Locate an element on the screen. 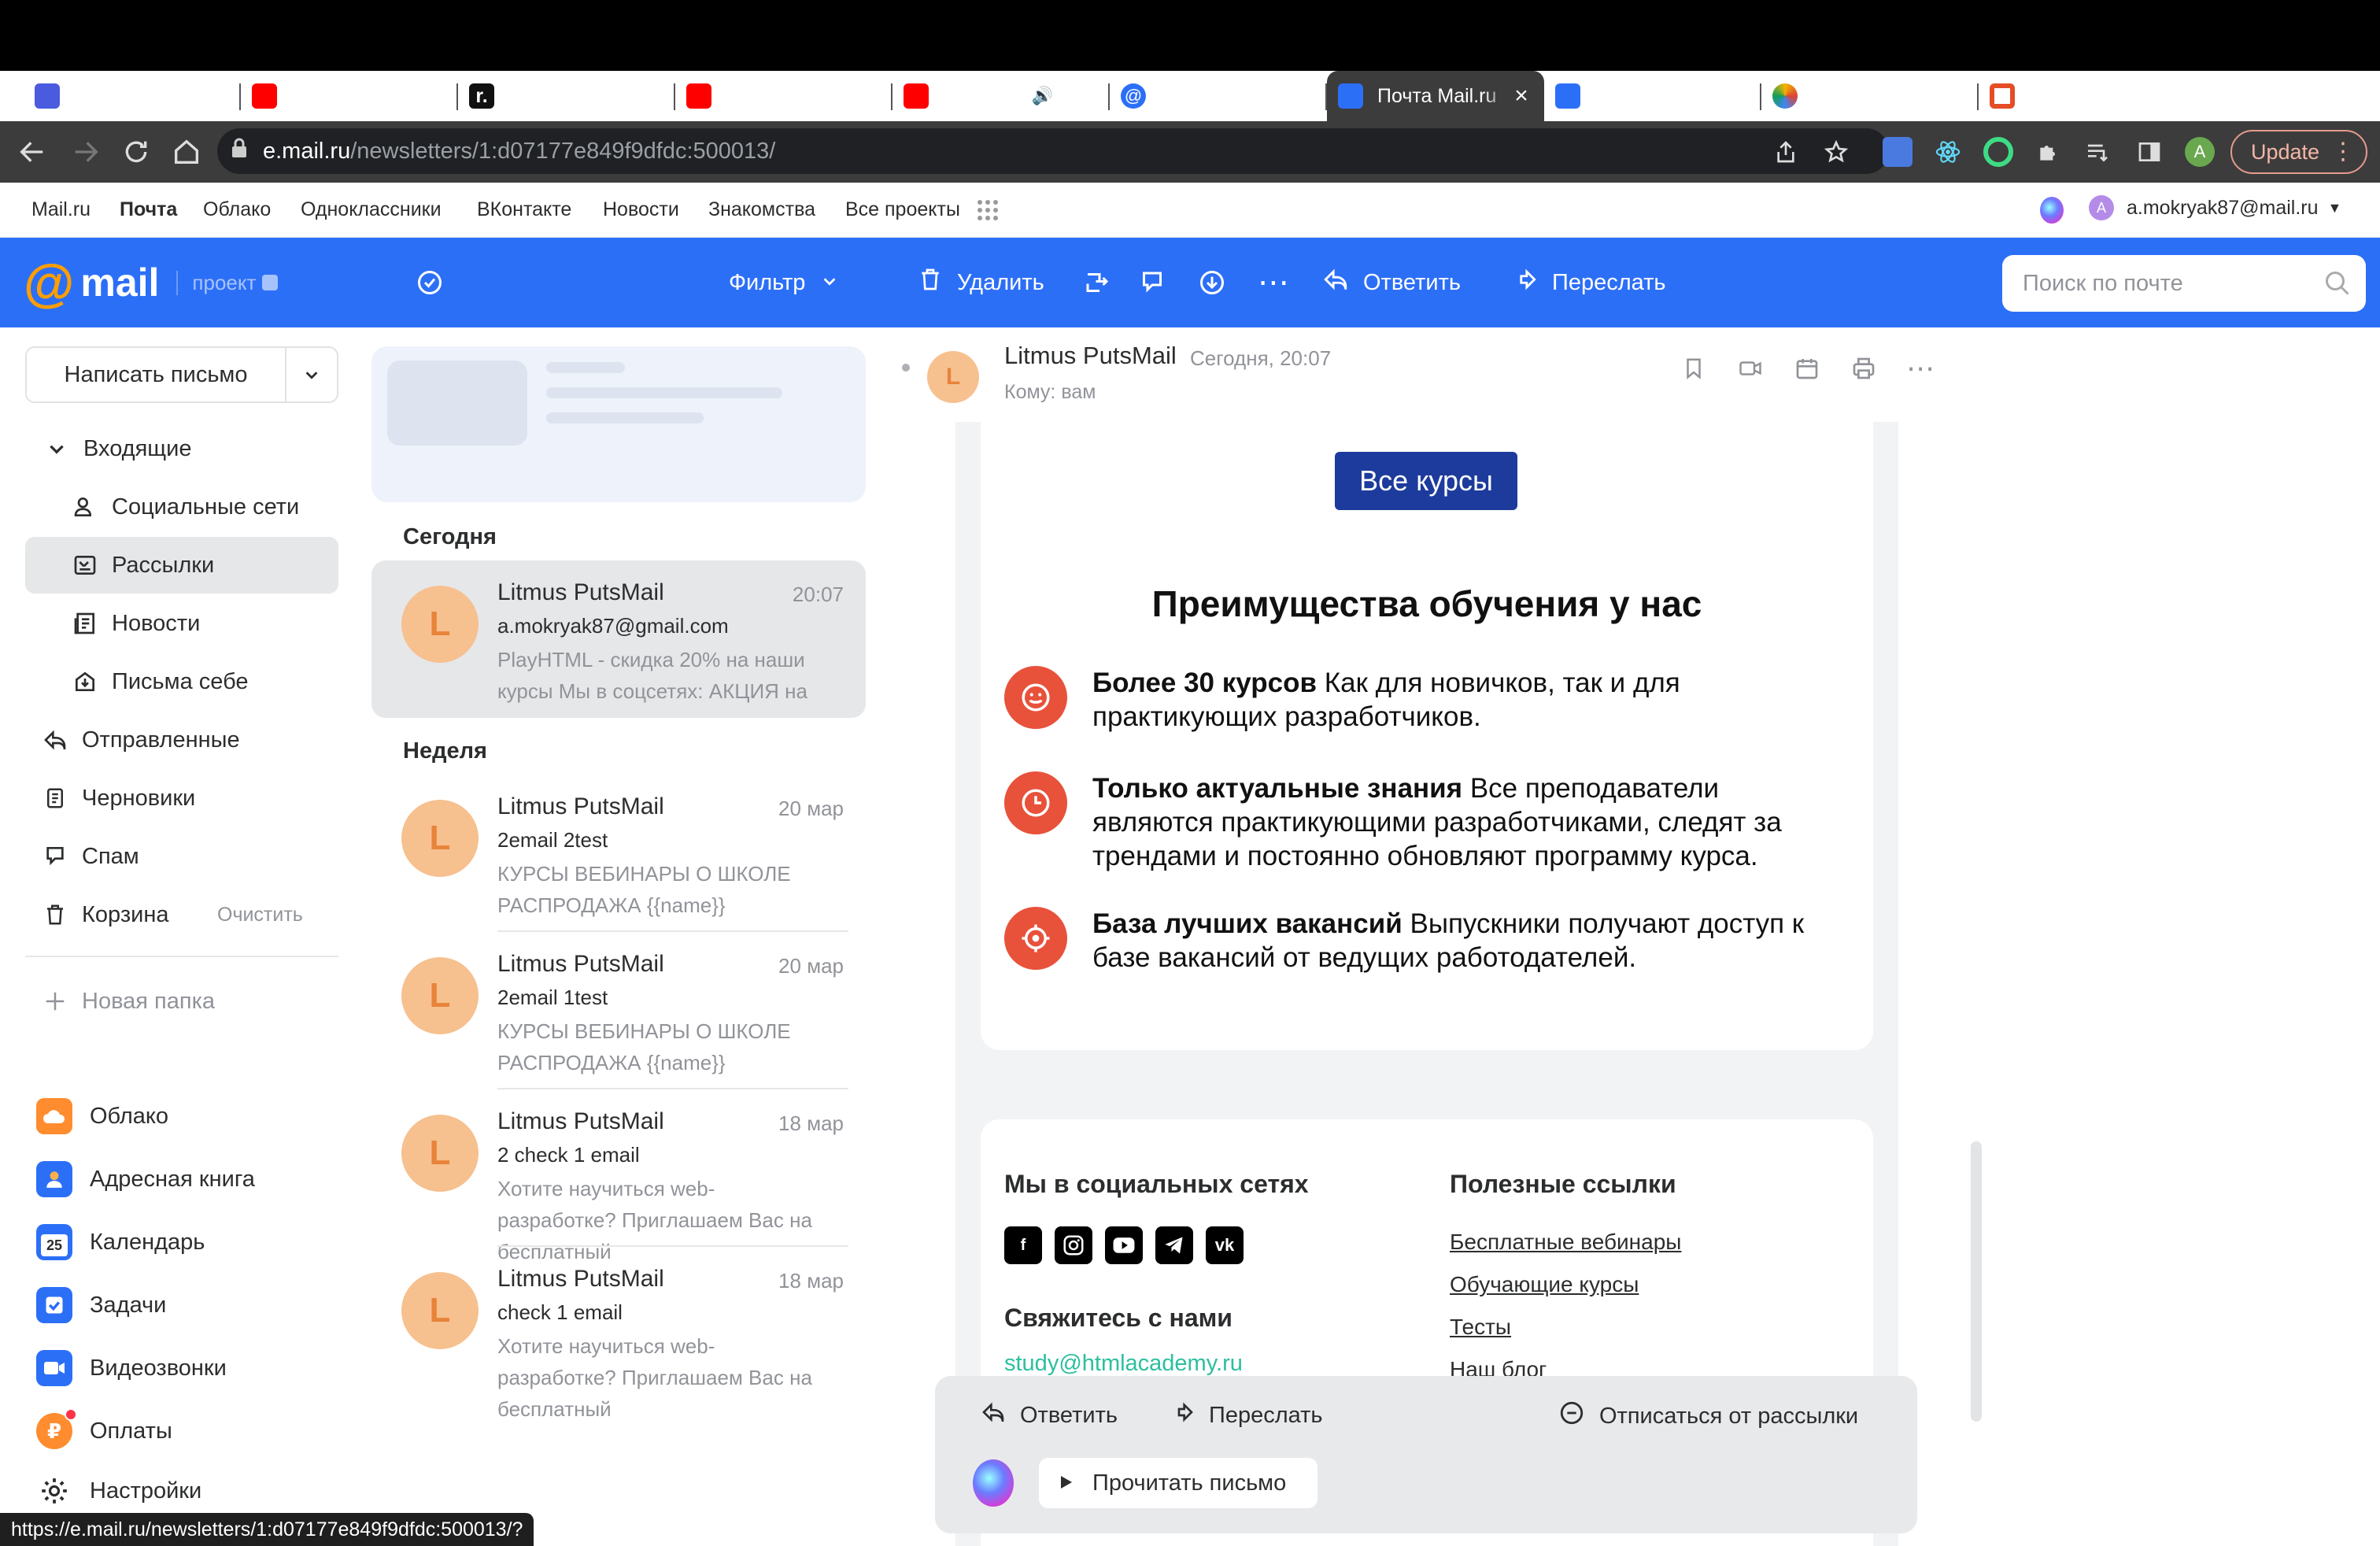  portal-link-all-projects: Все проекты is located at coordinates (903, 209).